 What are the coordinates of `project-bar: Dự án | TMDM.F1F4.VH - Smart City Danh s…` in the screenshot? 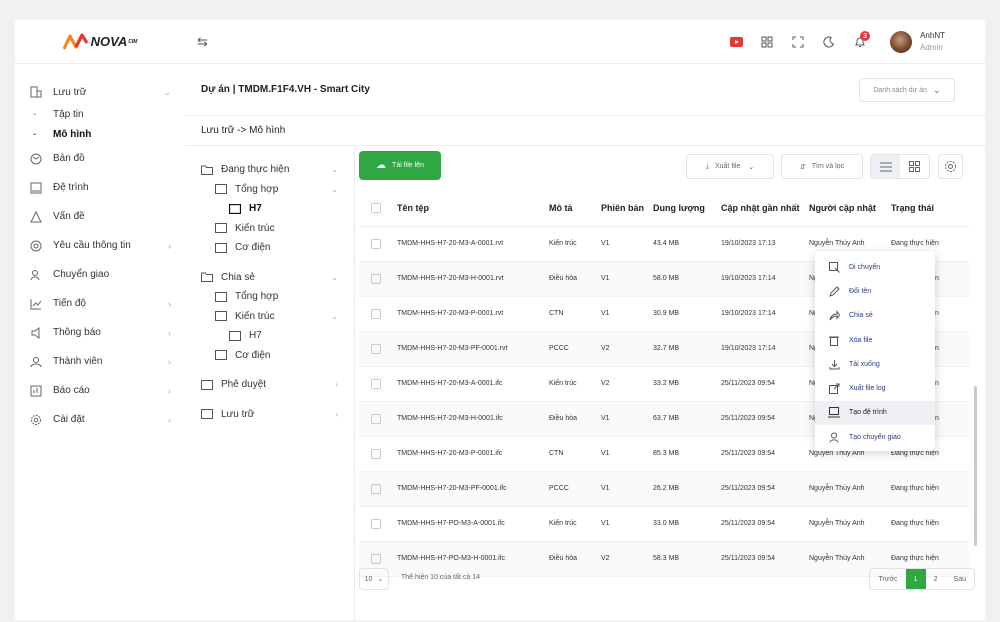 It's located at (585, 90).